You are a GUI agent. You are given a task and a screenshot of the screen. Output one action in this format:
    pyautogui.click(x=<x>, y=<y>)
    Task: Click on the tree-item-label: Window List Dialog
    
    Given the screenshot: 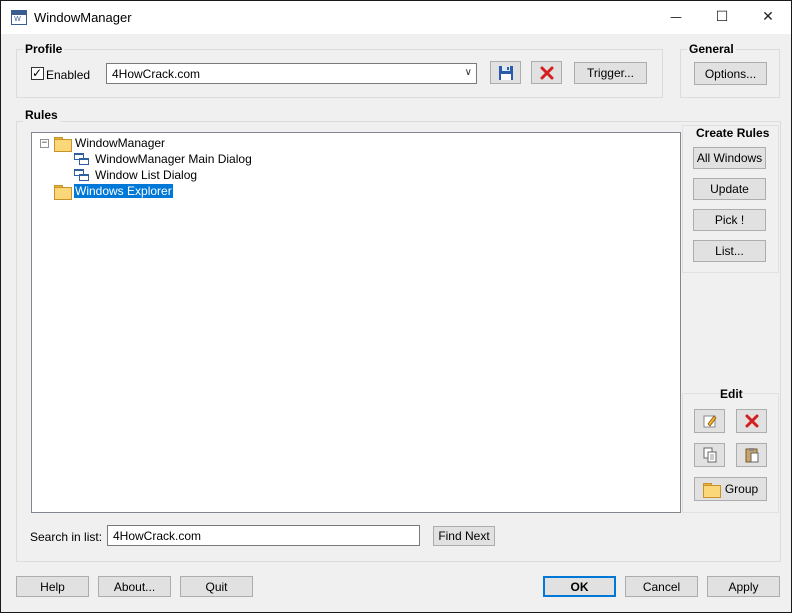 What is the action you would take?
    pyautogui.click(x=146, y=175)
    